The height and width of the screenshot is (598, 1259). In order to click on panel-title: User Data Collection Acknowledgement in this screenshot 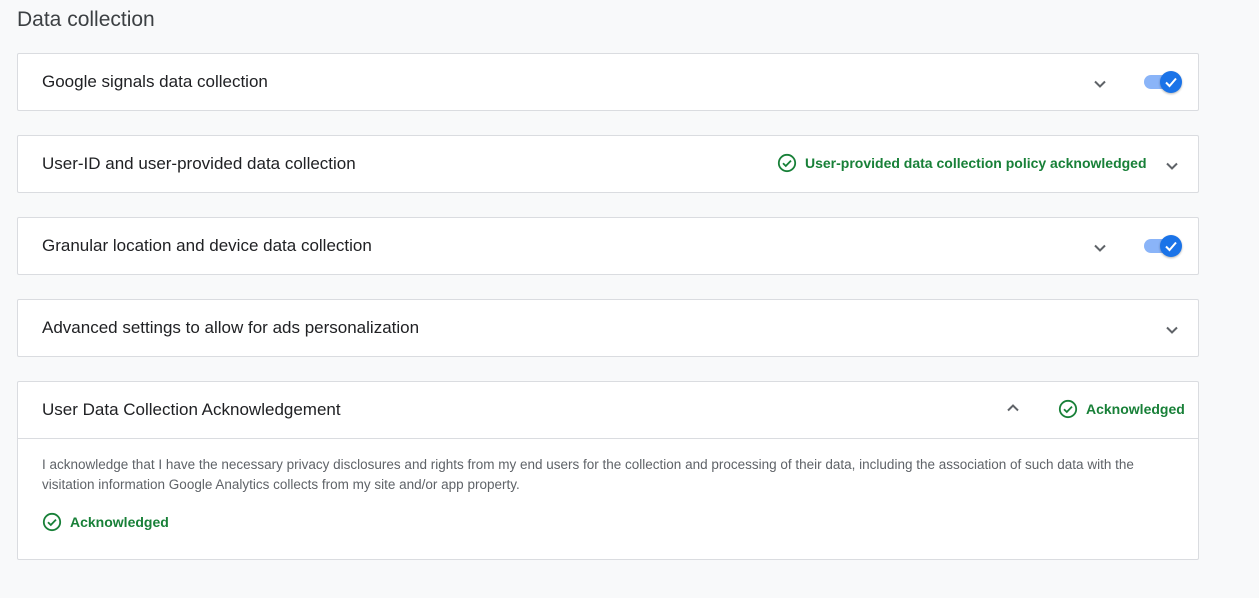, I will do `click(191, 409)`.